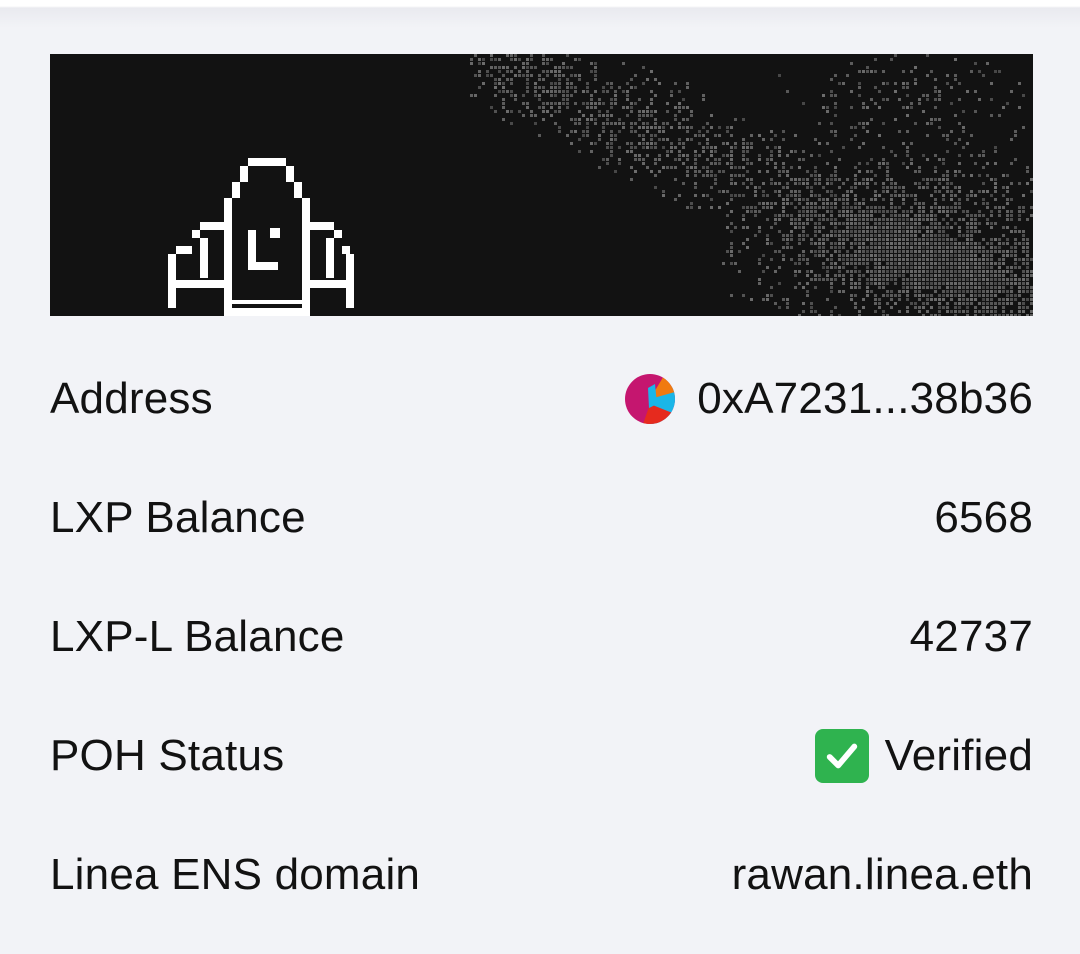  I want to click on poh-status-value-group: Verified, so click(923, 756).